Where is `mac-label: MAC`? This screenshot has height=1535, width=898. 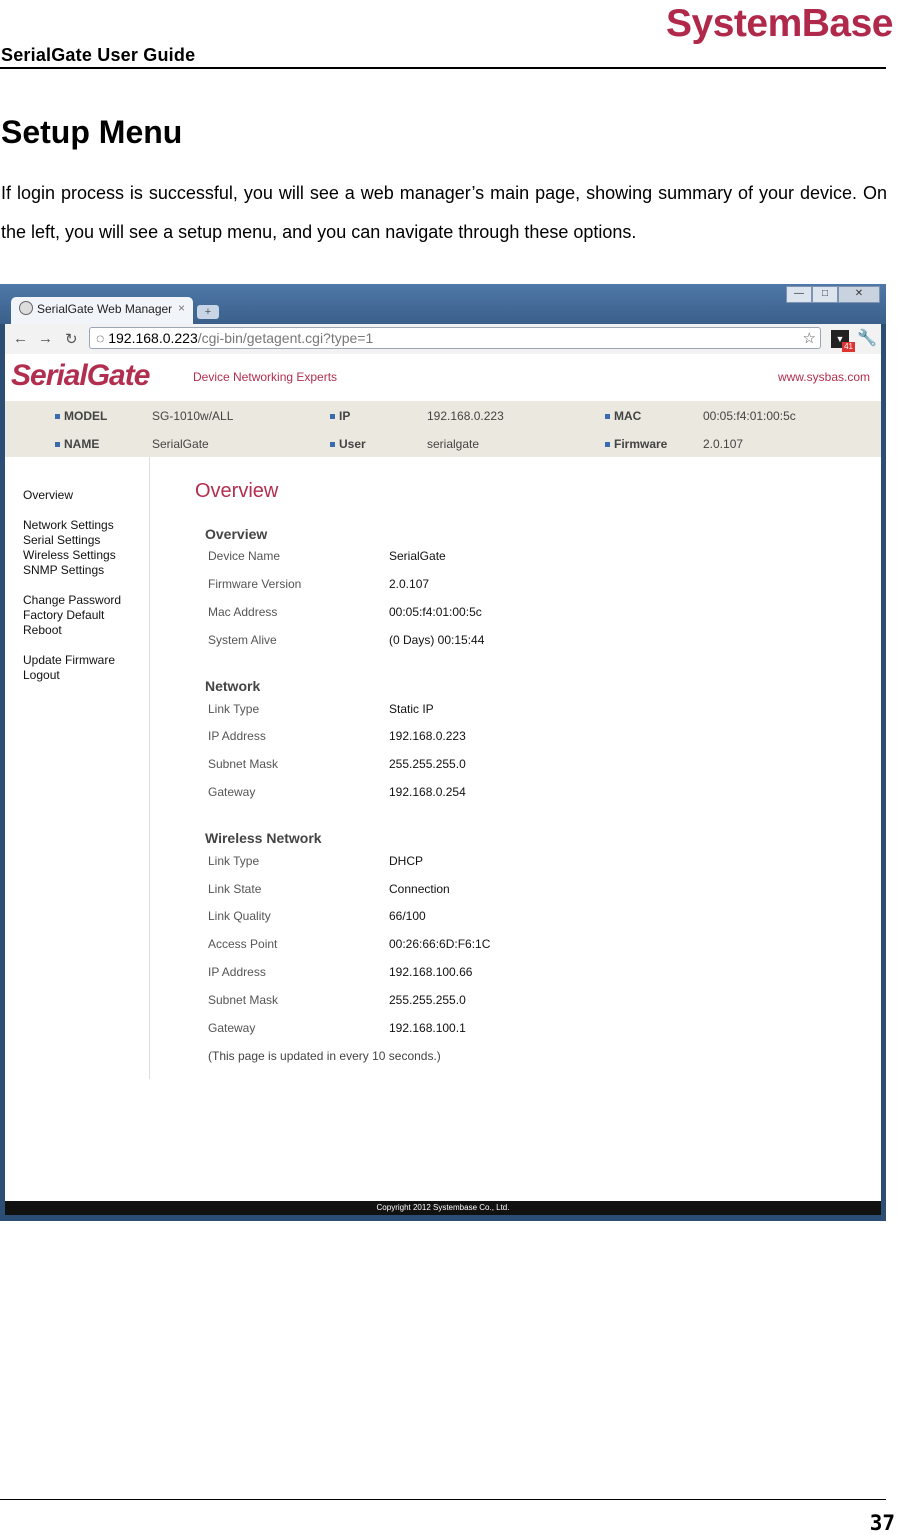 mac-label: MAC is located at coordinates (623, 416).